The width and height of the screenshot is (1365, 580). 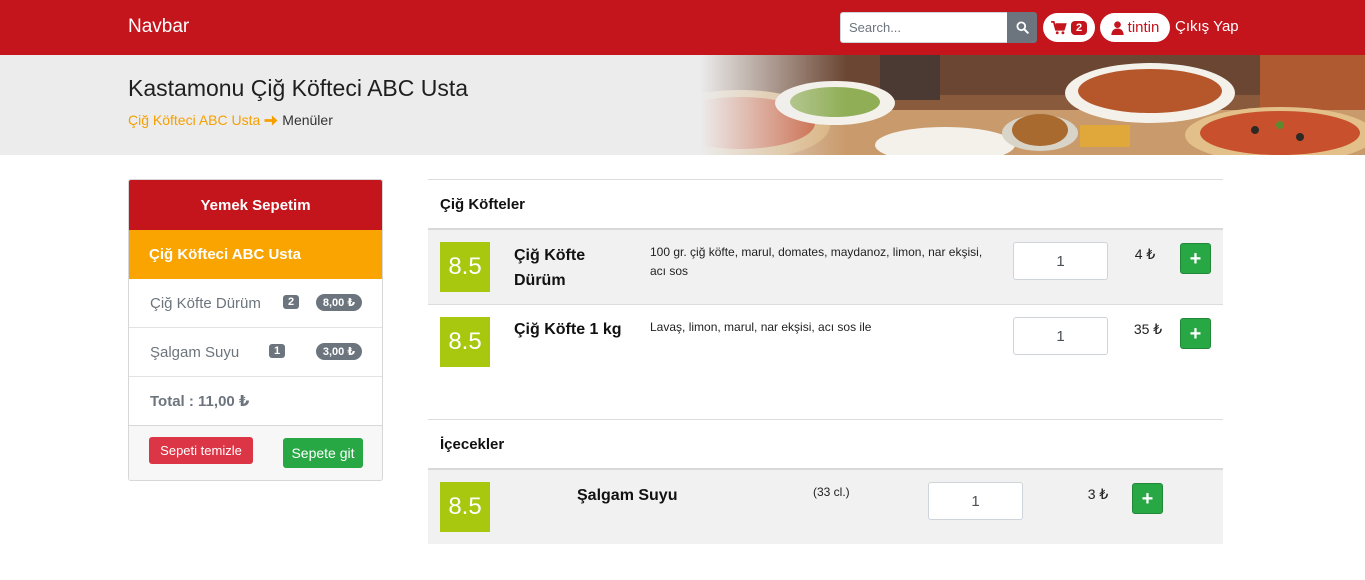 I want to click on shopping-cart-icon, so click(x=1059, y=27).